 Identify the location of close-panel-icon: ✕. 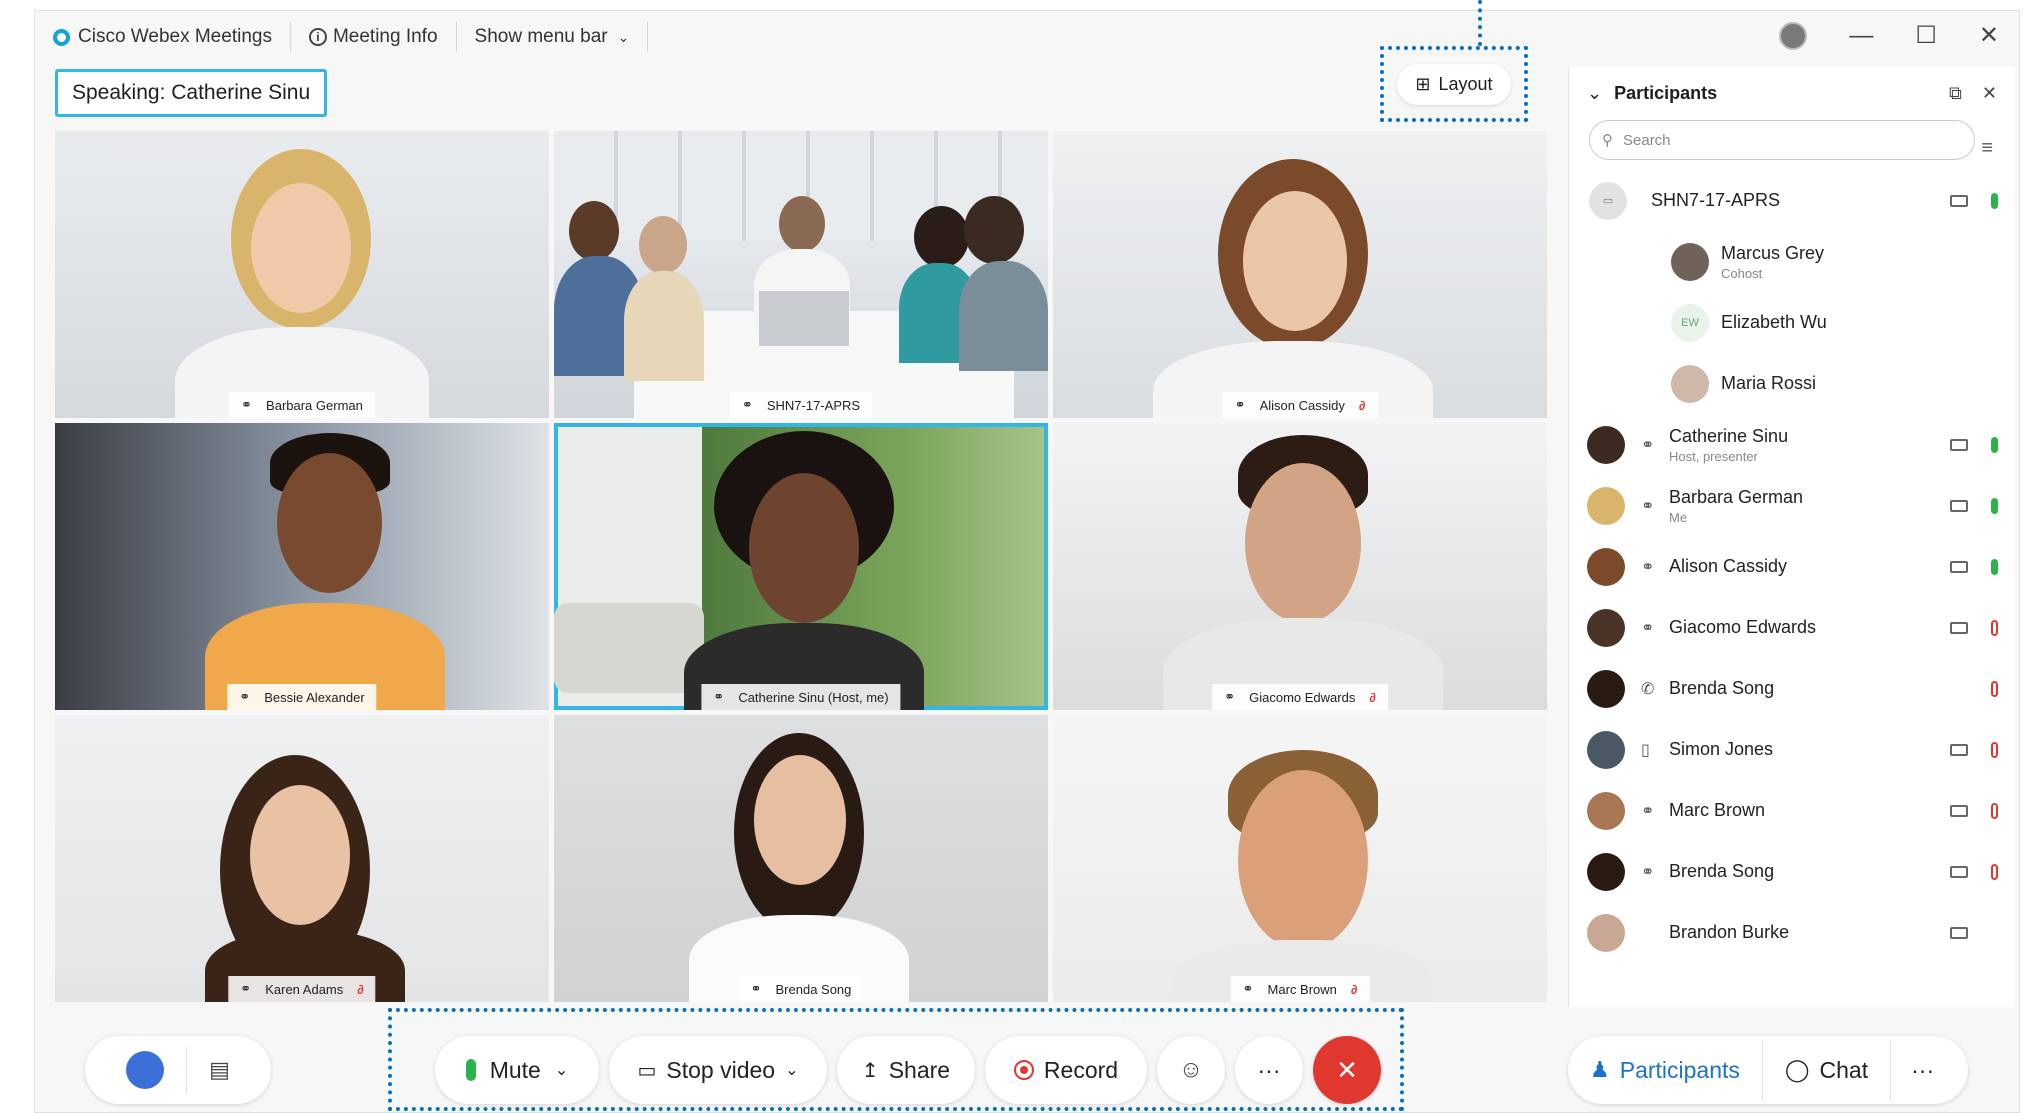
(1989, 93).